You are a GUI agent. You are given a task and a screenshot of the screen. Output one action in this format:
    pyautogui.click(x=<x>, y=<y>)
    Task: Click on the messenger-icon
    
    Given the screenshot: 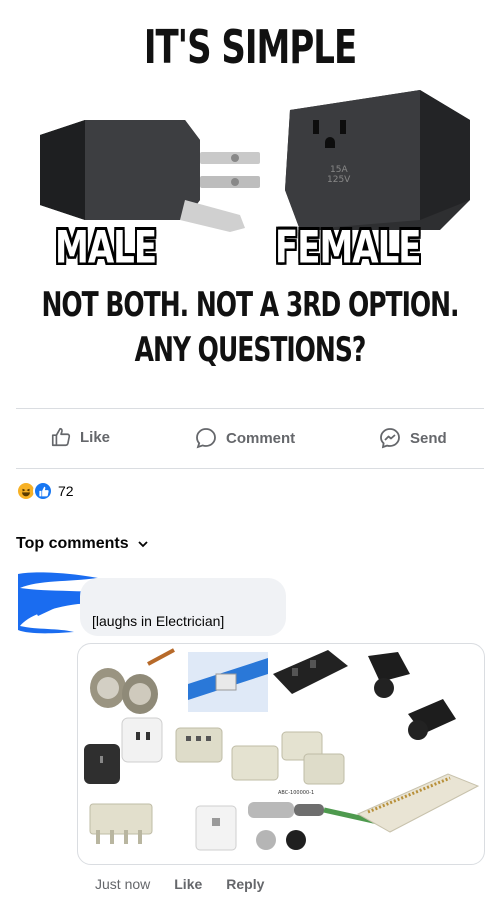 What is the action you would take?
    pyautogui.click(x=390, y=438)
    